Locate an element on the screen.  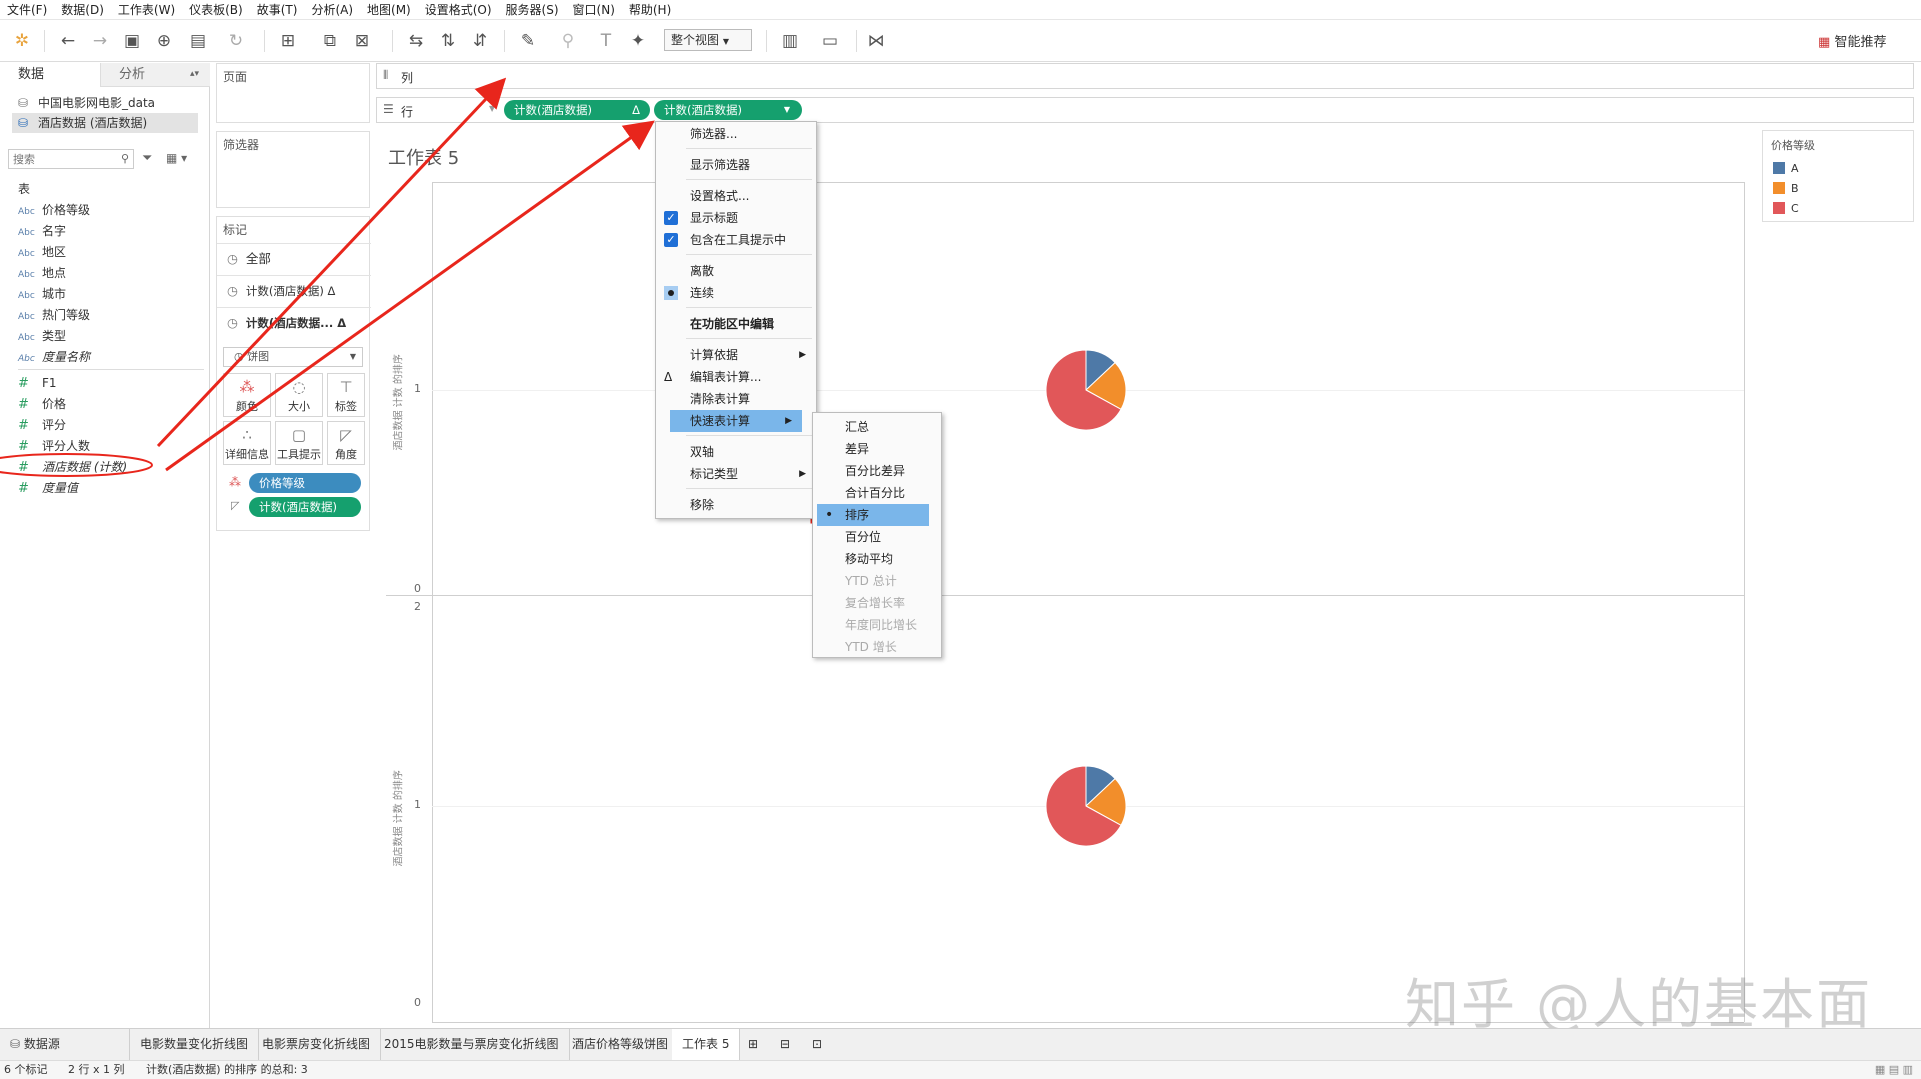
menu-item-include-tooltip: ✓ 包含在工具提示中 is located at coordinates (736, 240).